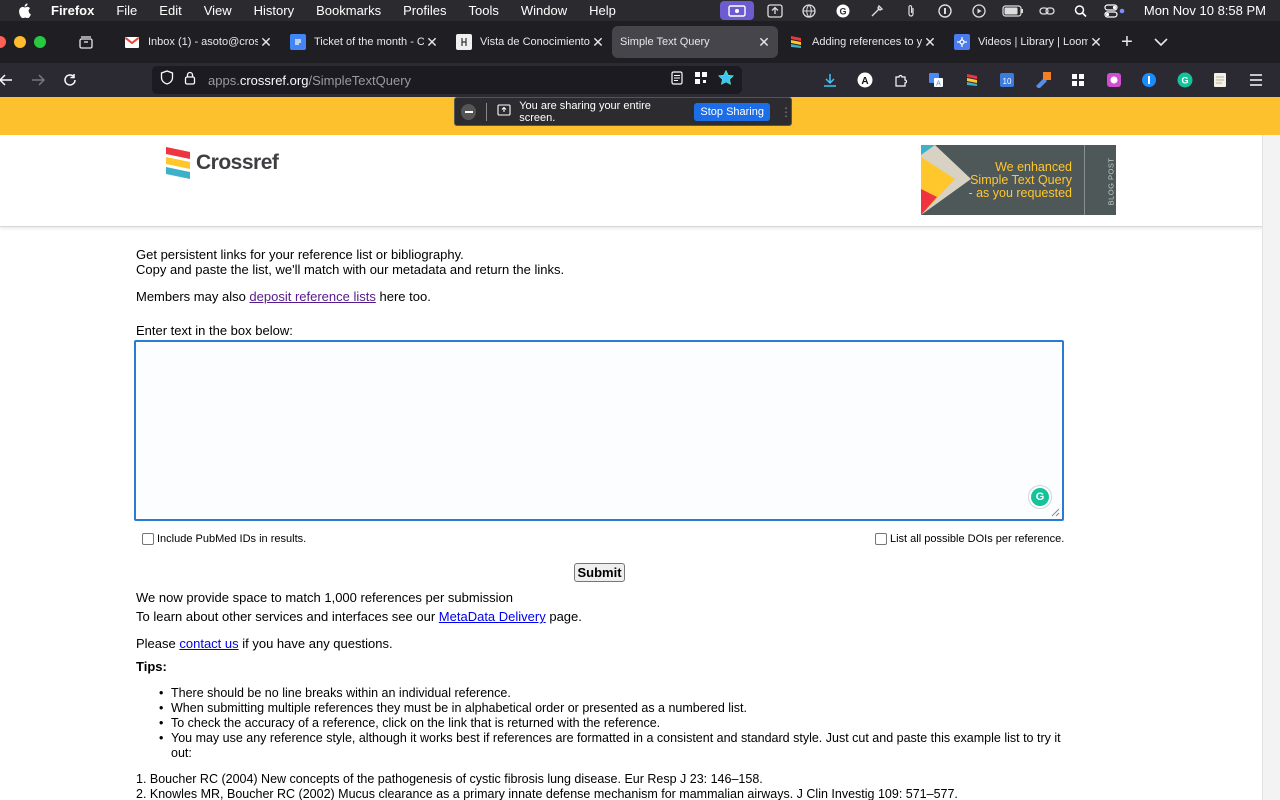 This screenshot has width=1280, height=800. What do you see at coordinates (599, 572) in the screenshot?
I see `submit-button: Submit` at bounding box center [599, 572].